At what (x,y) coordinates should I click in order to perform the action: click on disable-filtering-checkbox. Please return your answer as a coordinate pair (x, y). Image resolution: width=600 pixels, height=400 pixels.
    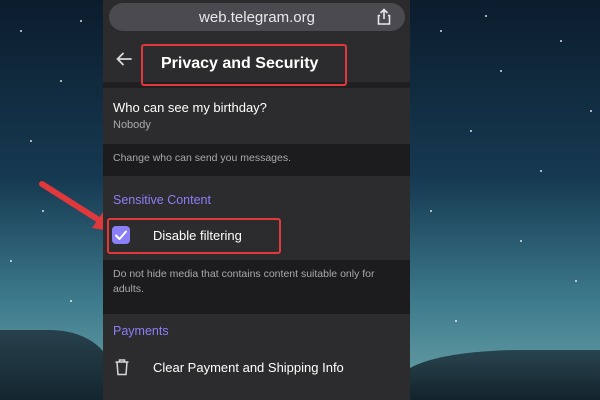
    Looking at the image, I should click on (121, 235).